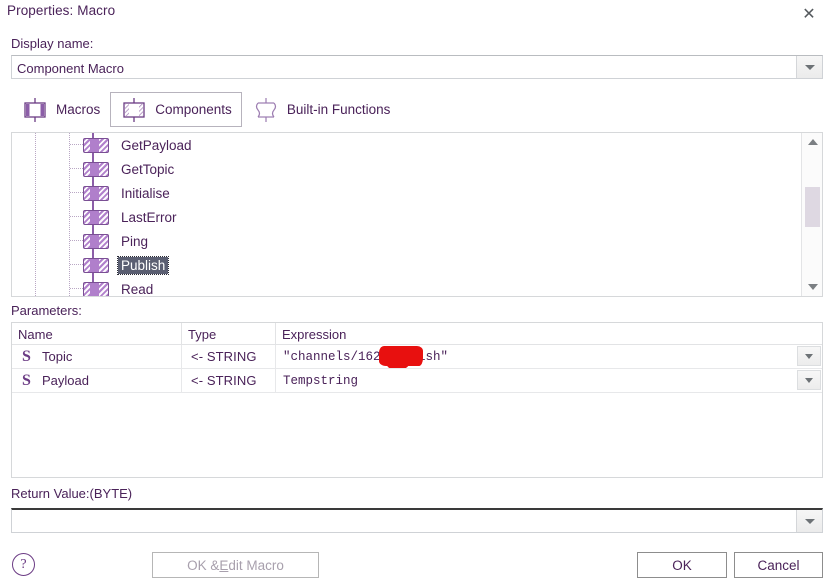 The image size is (828, 587). I want to click on parameter-name-cell: S Payload, so click(97, 380).